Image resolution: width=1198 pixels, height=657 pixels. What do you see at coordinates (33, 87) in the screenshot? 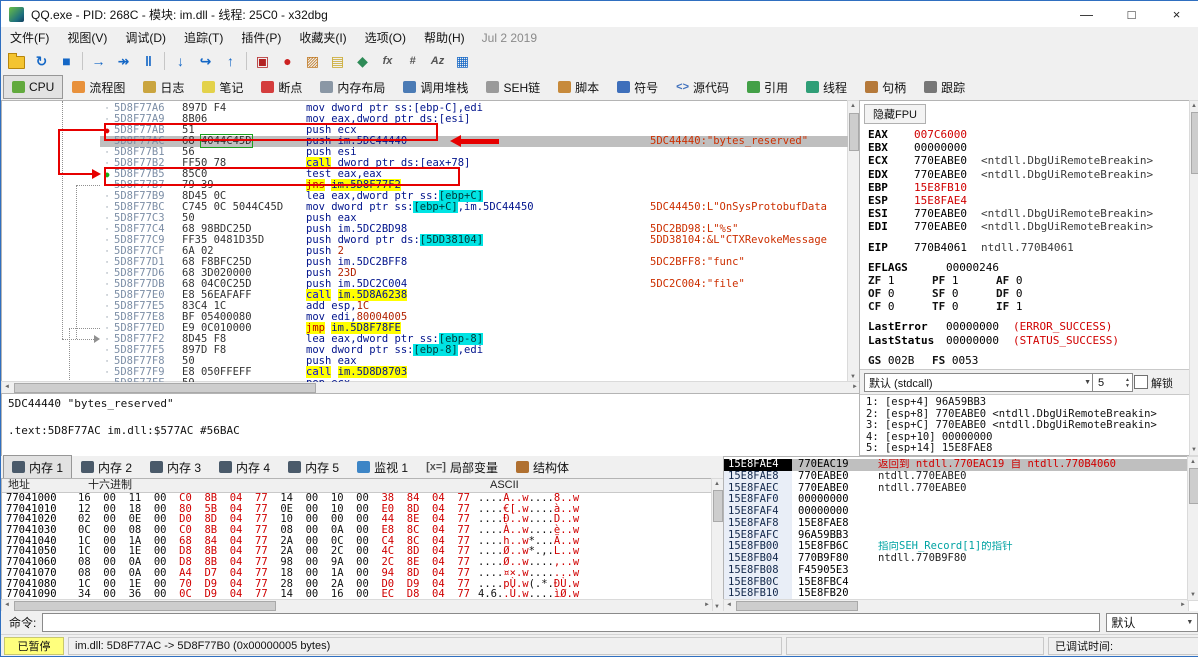
I see `tab-cpu: CPU` at bounding box center [33, 87].